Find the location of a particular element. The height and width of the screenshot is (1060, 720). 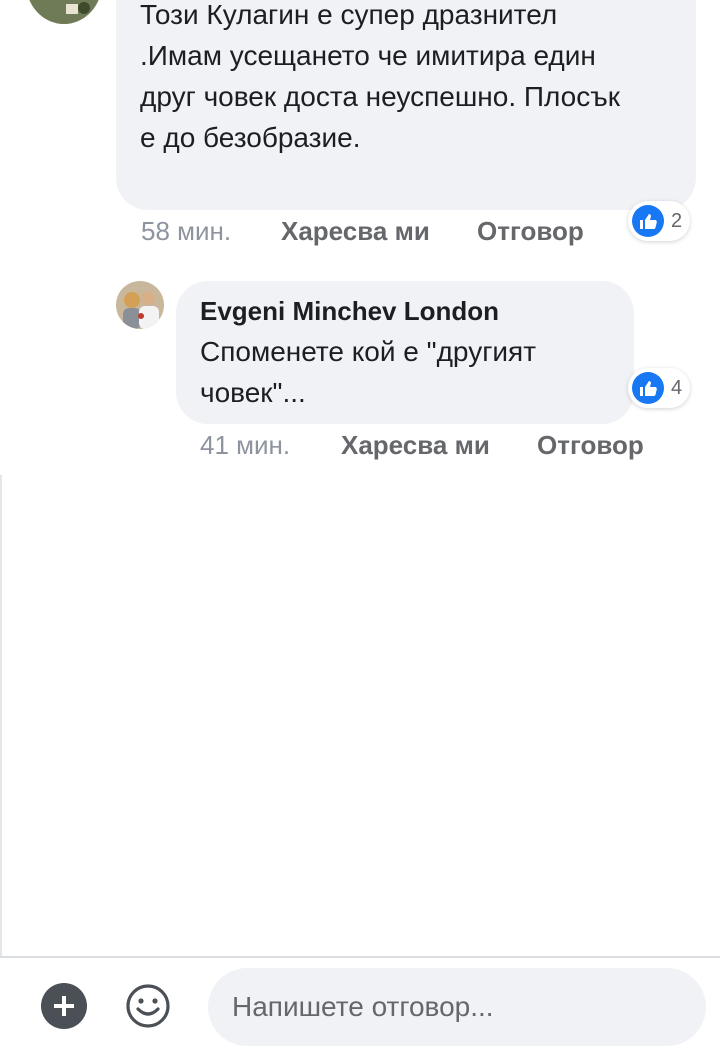

reaction-badge: 4 is located at coordinates (659, 388).